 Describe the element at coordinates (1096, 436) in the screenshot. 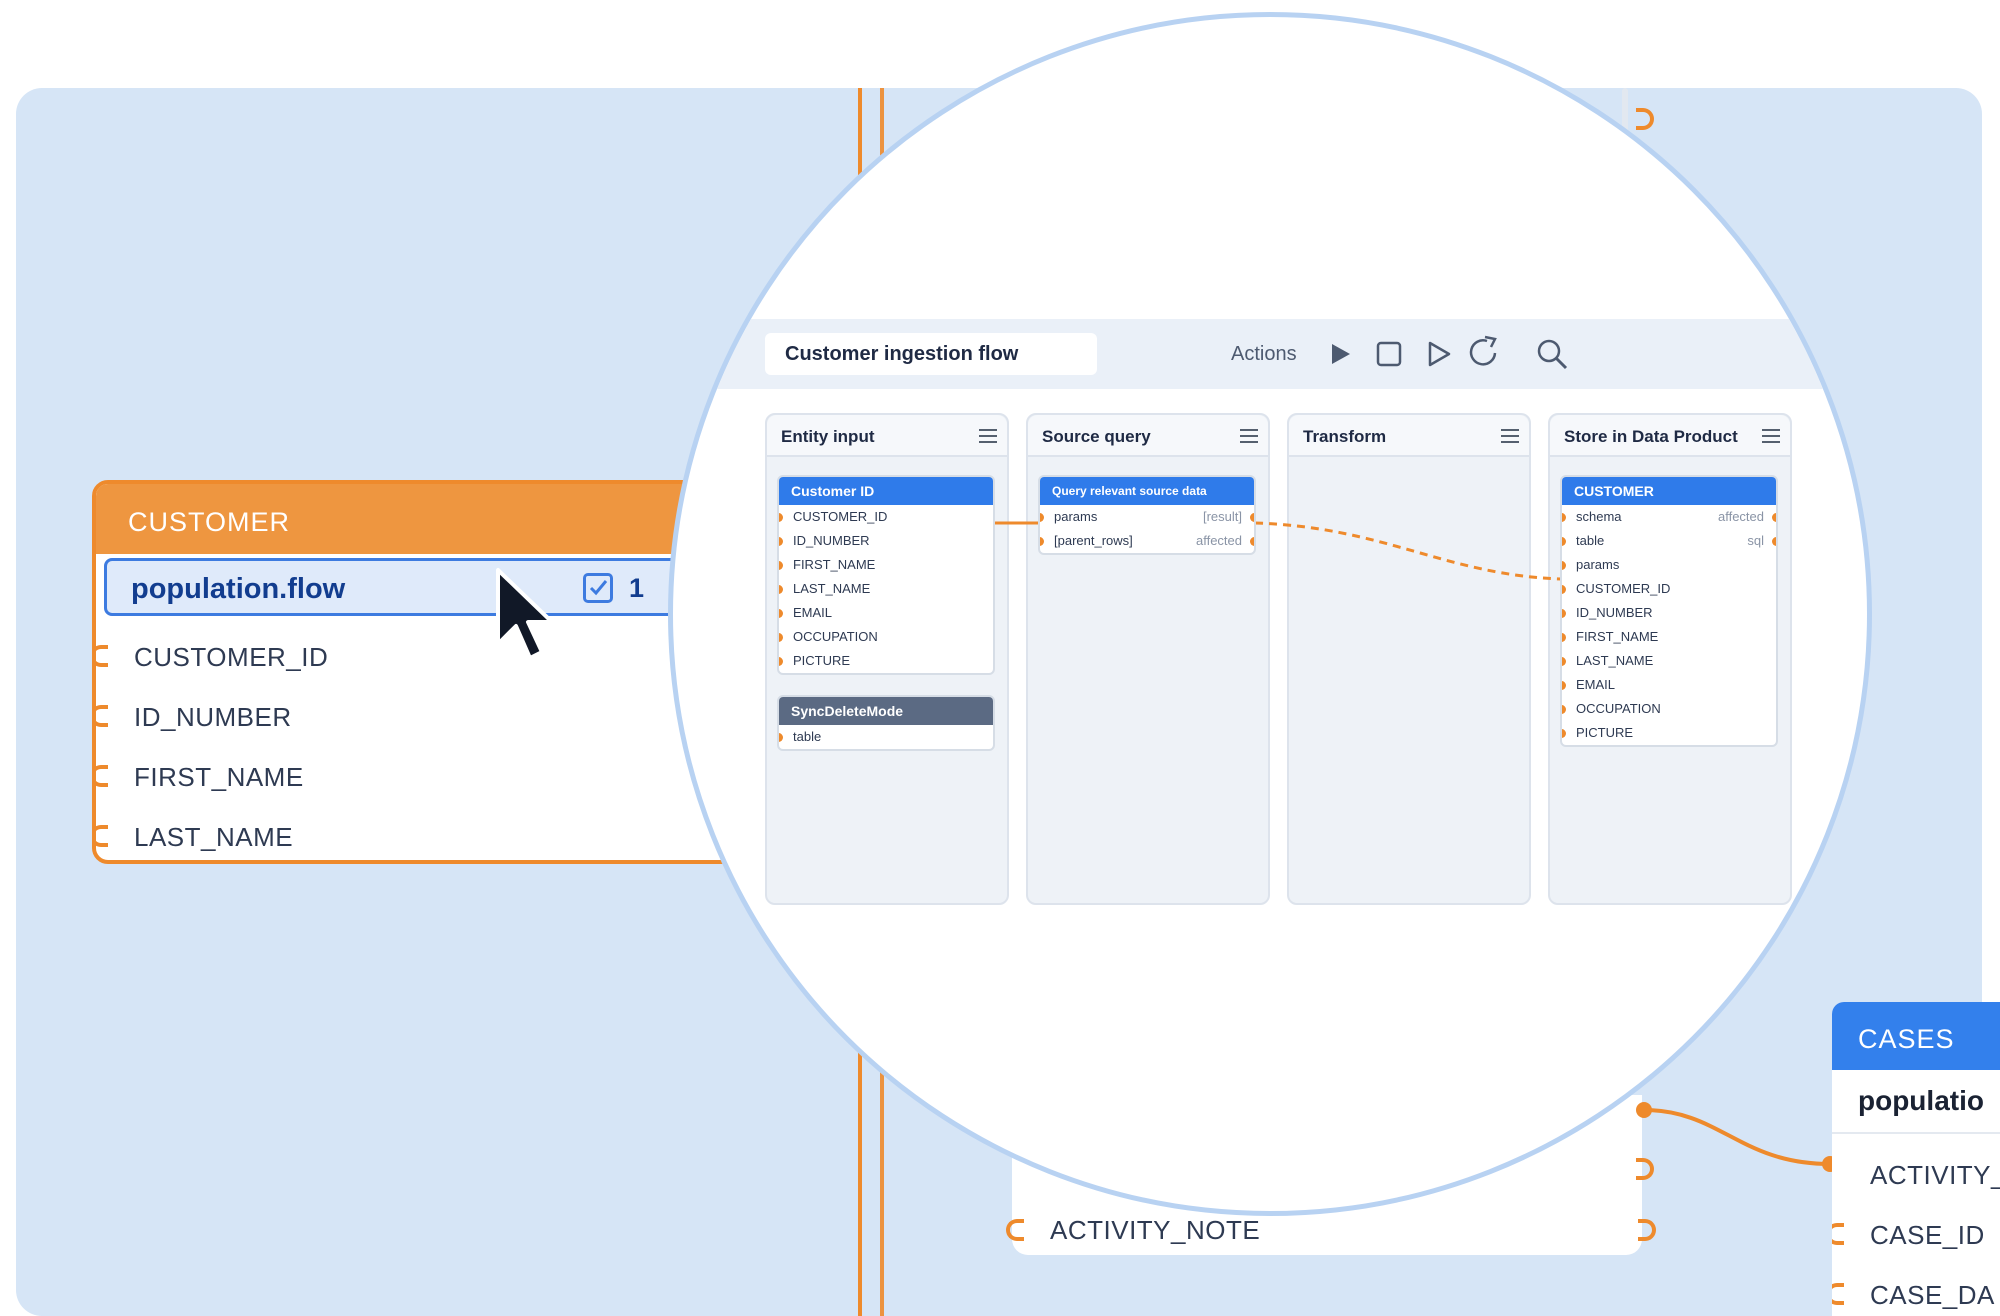

I see `column-title: Source query` at that location.